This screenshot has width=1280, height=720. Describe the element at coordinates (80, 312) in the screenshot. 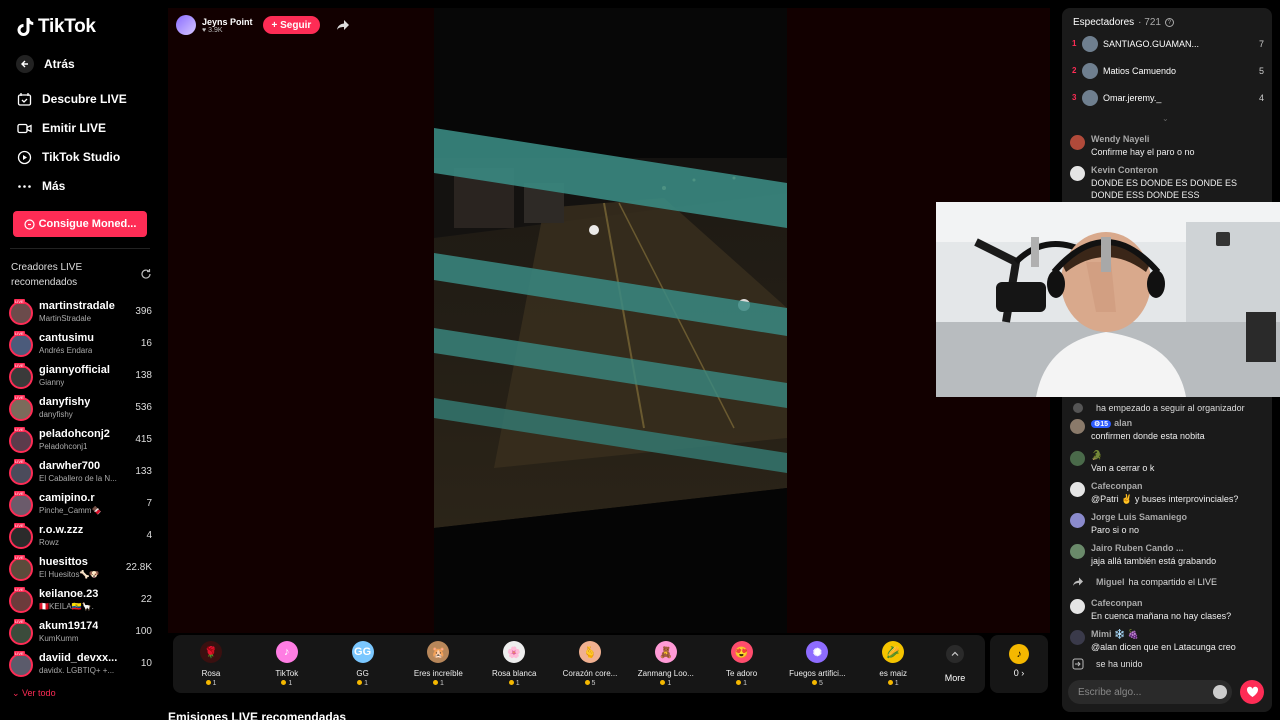

I see `creator-item: martinstradale MartinStradale 396` at that location.